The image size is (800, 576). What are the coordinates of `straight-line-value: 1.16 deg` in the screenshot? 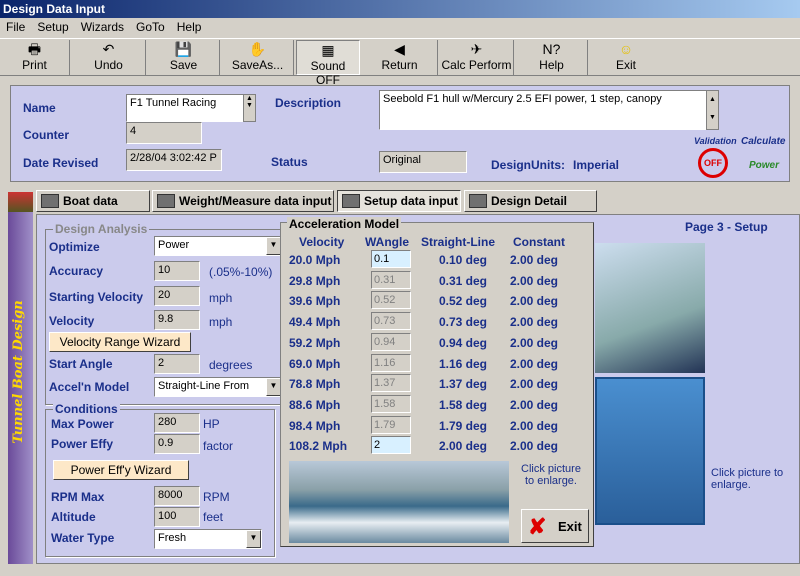 It's located at (462, 363).